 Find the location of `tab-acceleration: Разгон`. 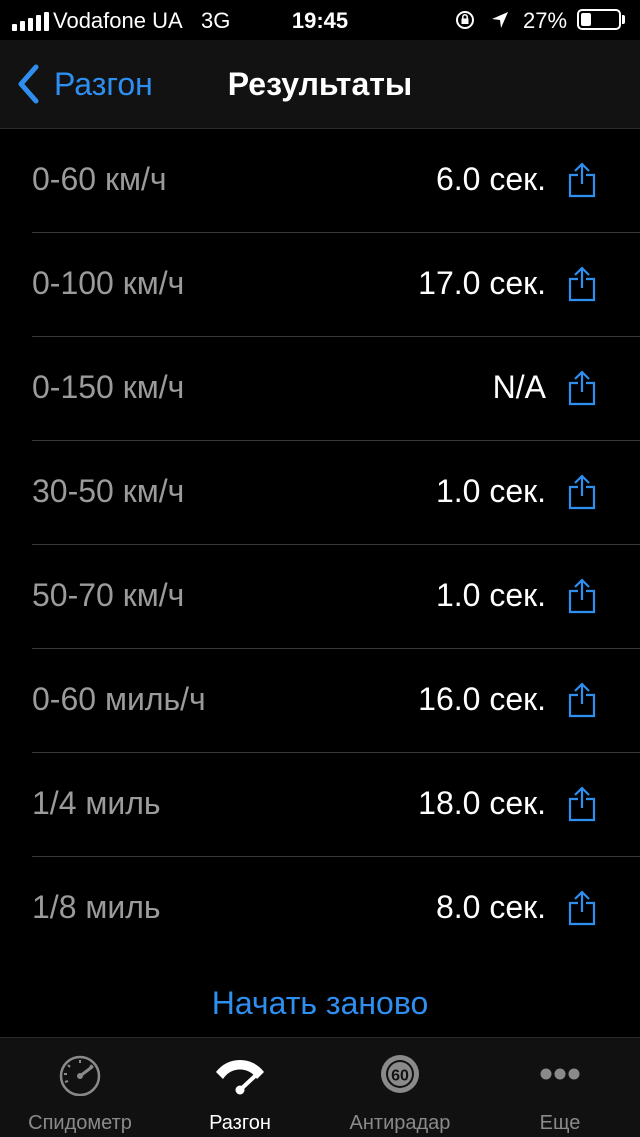

tab-acceleration: Разгон is located at coordinates (240, 1087).